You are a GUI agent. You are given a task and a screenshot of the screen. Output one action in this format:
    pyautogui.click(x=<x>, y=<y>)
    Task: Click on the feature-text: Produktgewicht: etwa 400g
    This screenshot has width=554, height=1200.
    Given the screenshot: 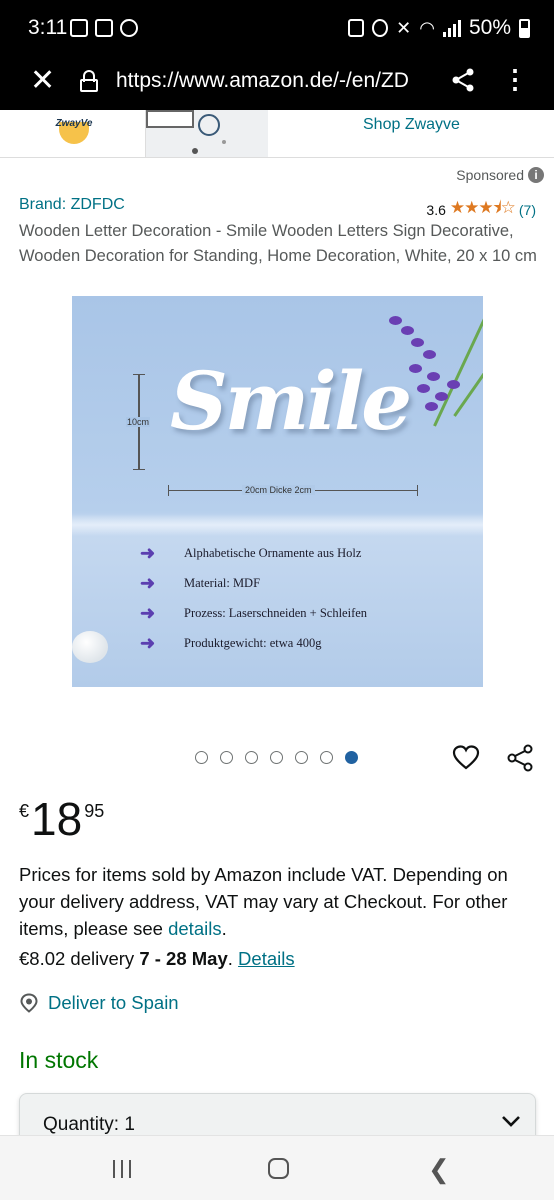 What is the action you would take?
    pyautogui.click(x=253, y=642)
    